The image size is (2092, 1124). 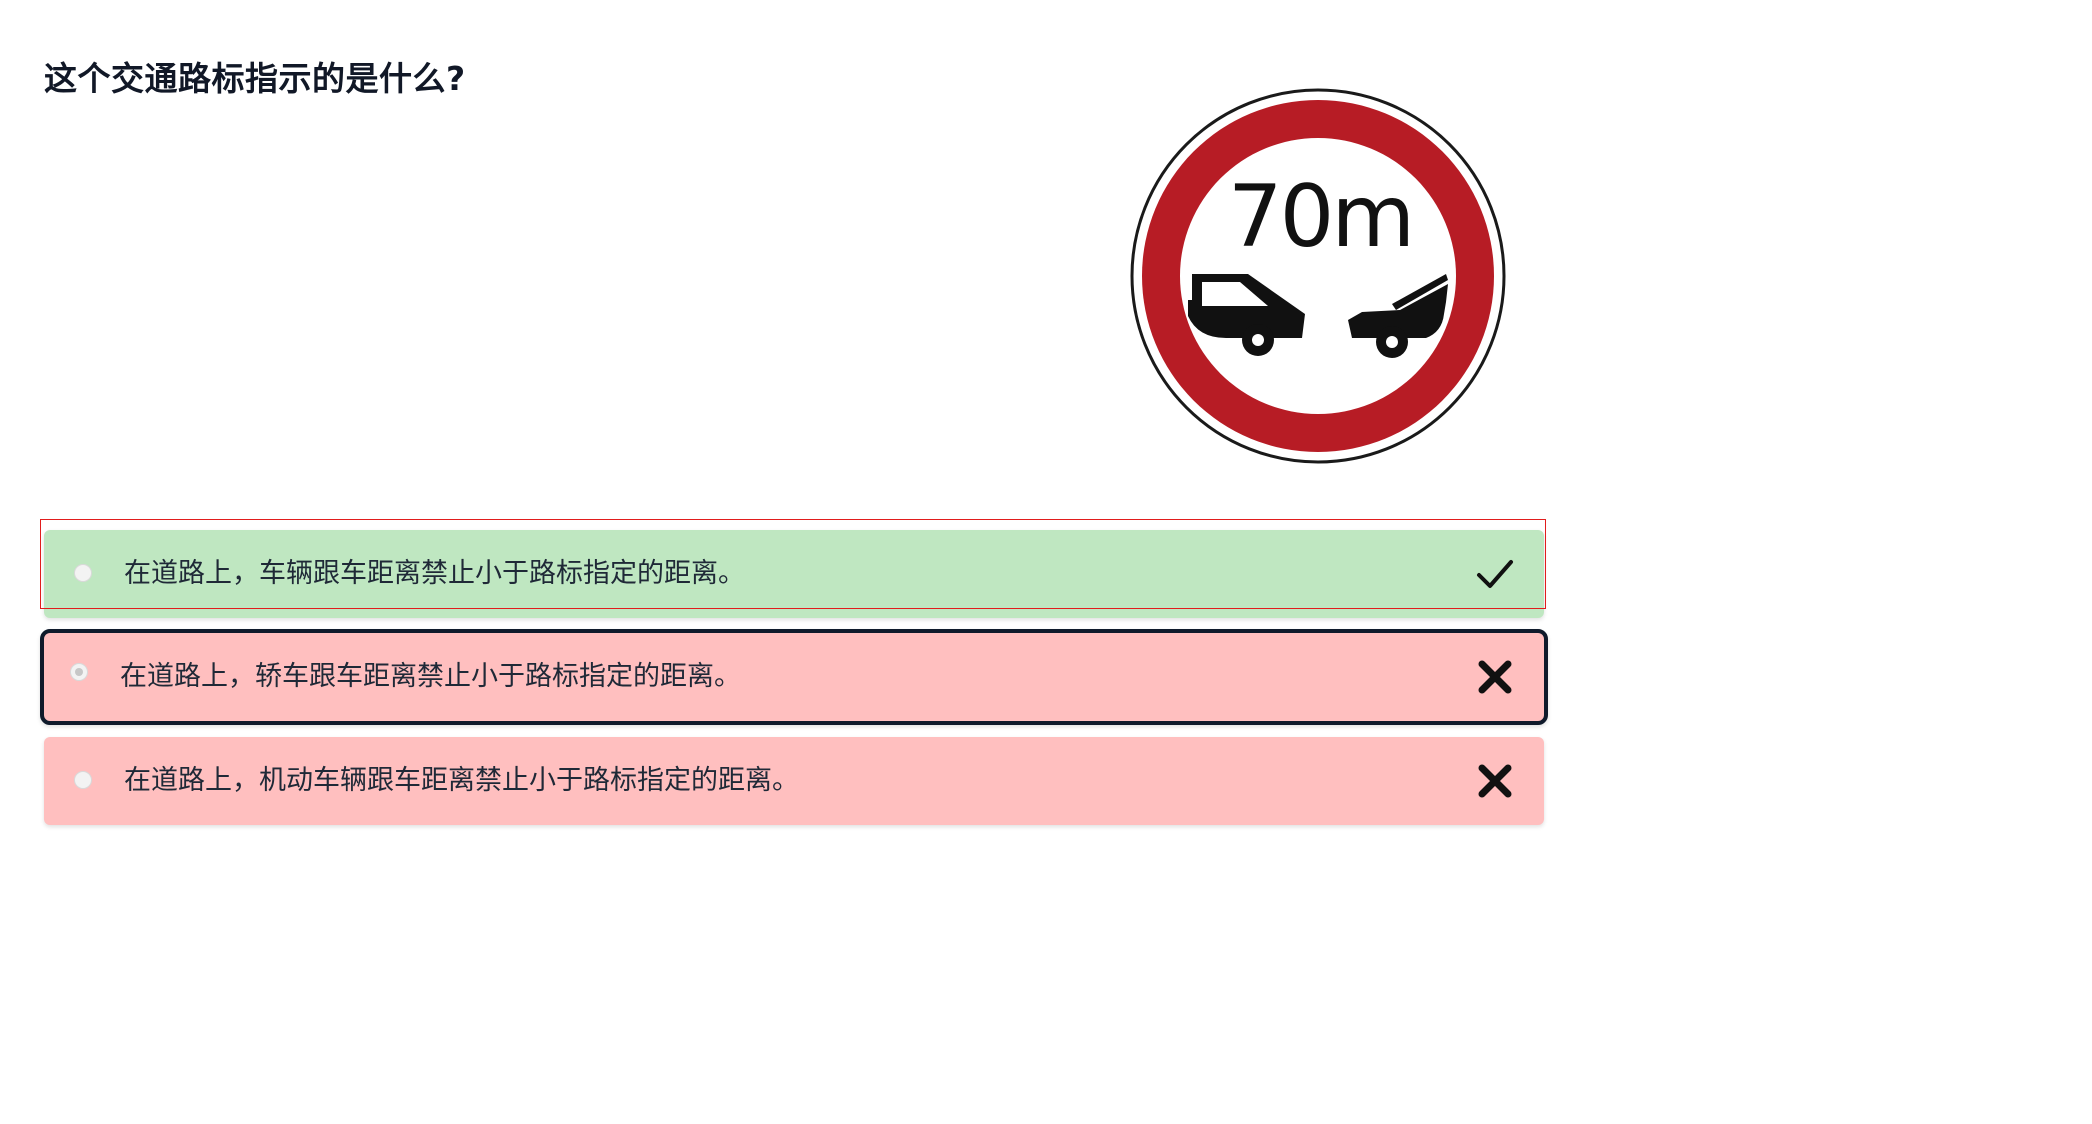 What do you see at coordinates (794, 574) in the screenshot?
I see `answer-option-1: 在道路上，车辆跟车距离禁止小于路标指定的距离。` at bounding box center [794, 574].